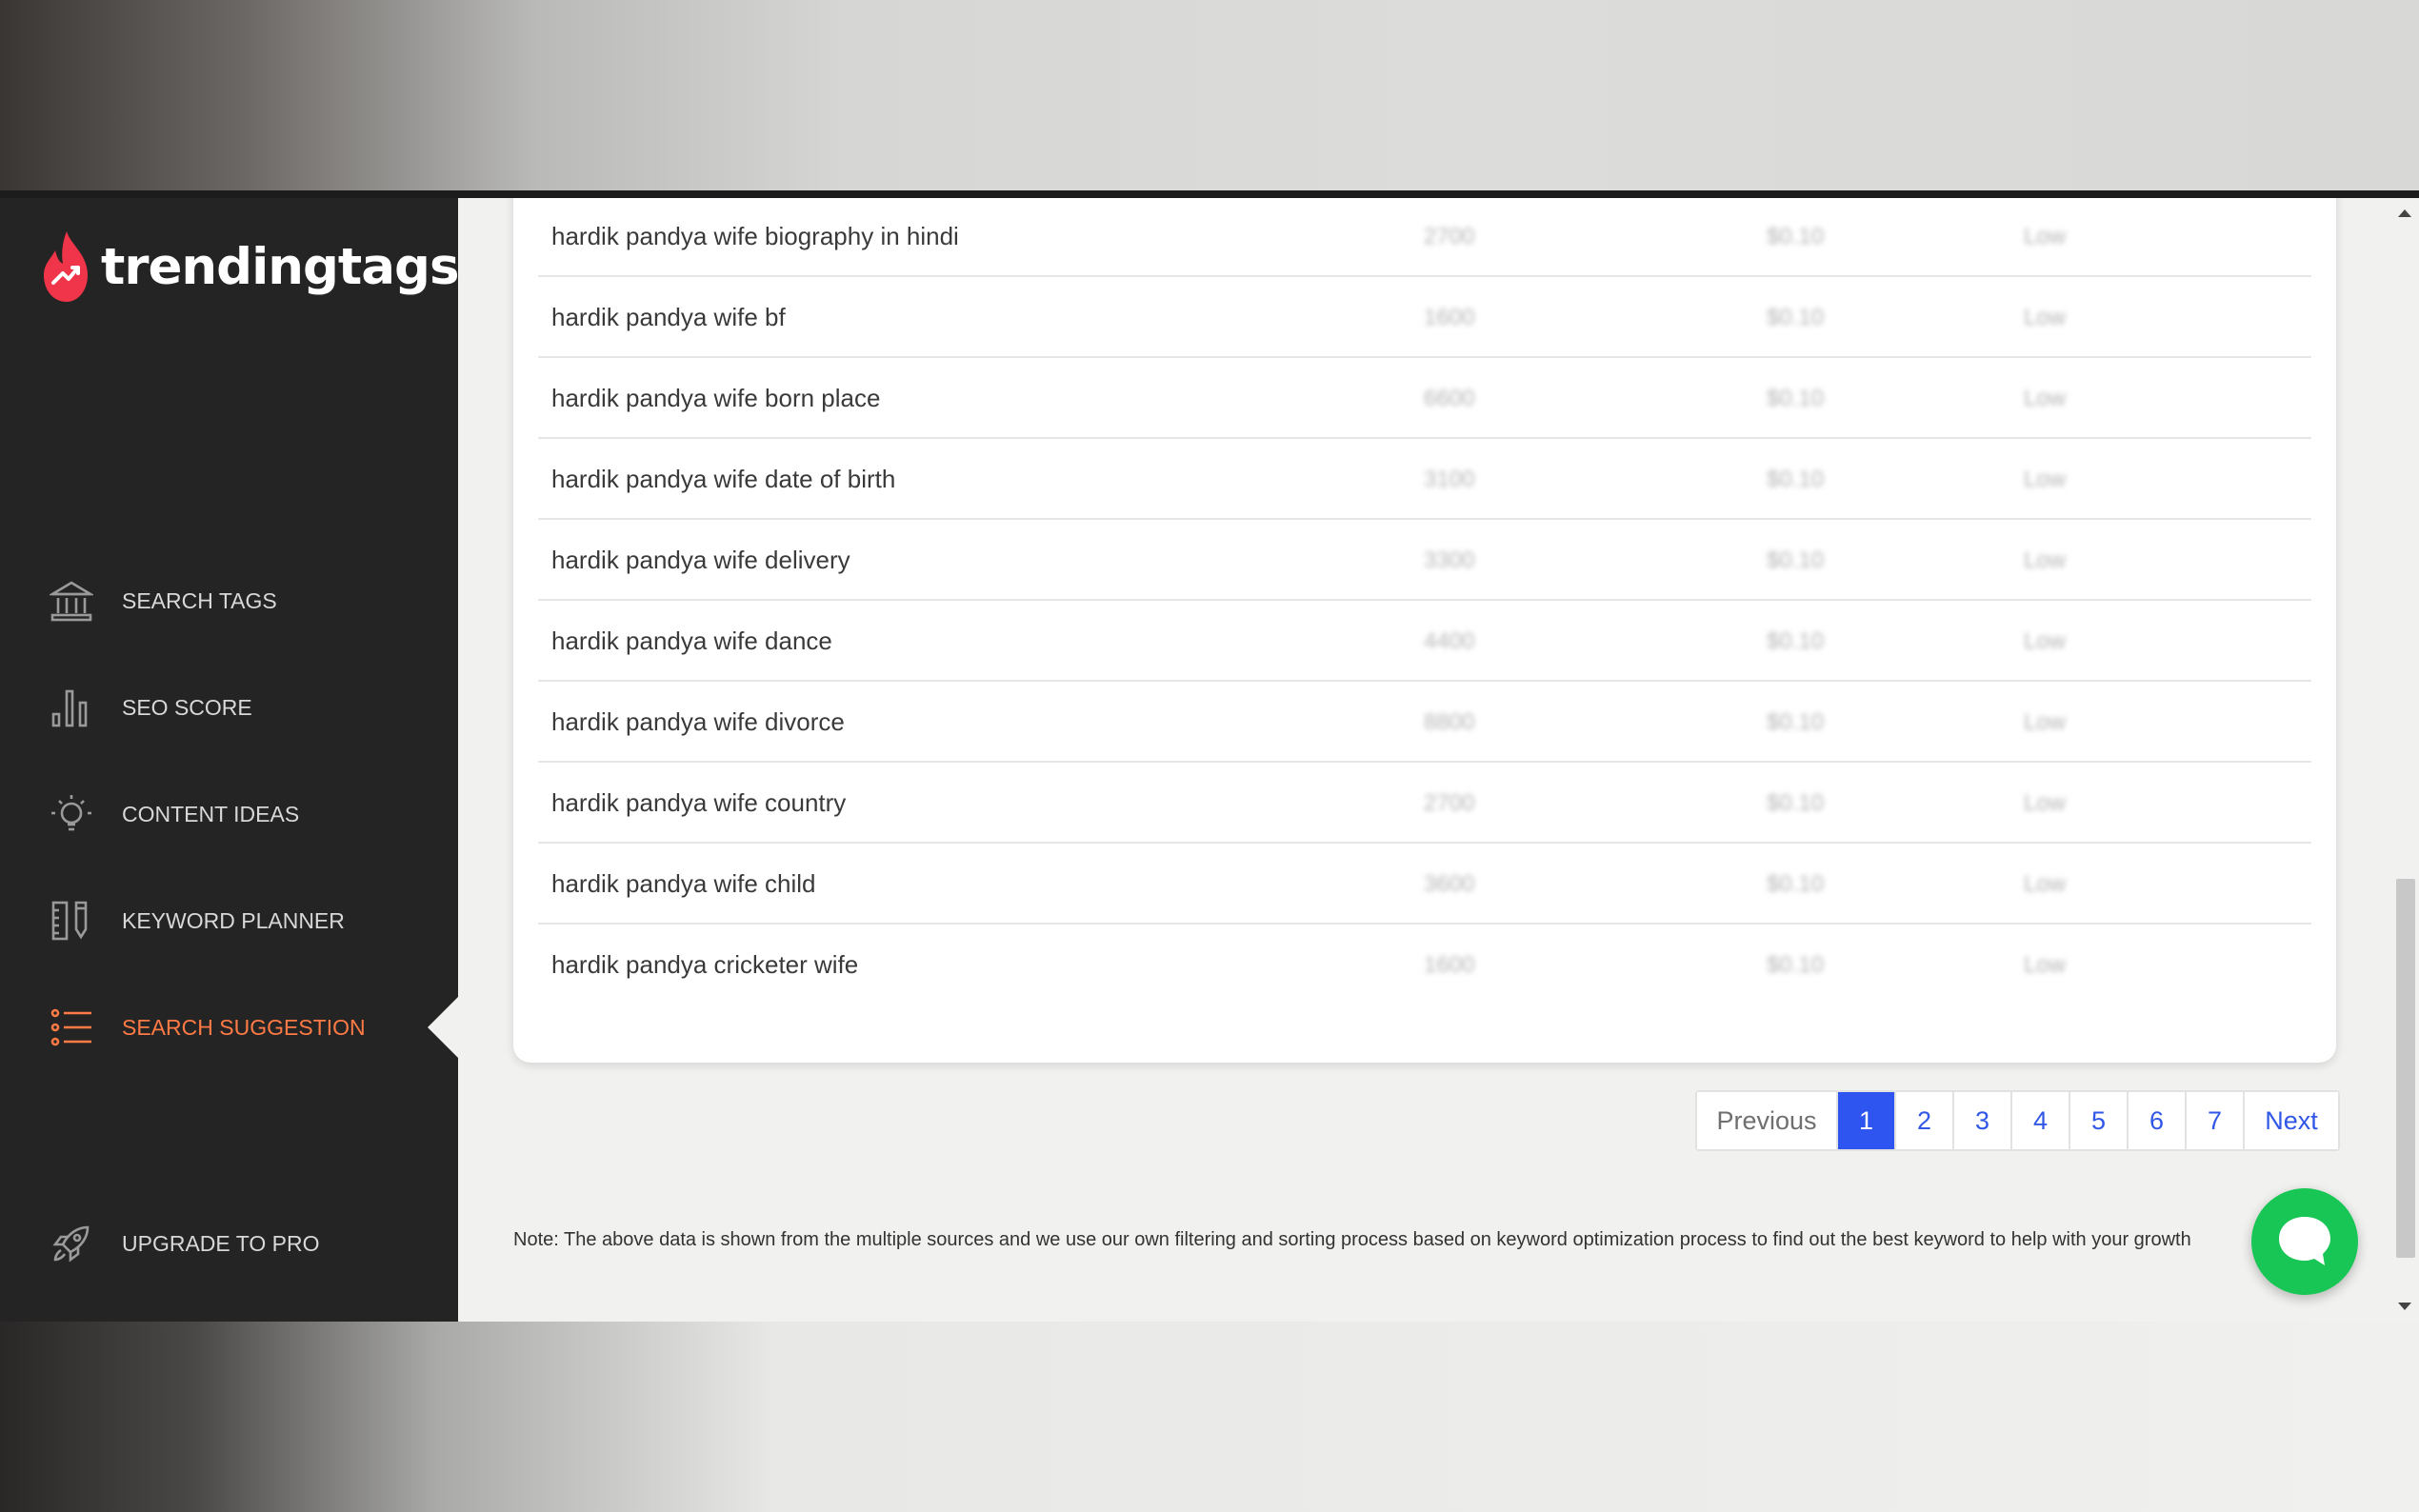 This screenshot has width=2419, height=1512. Describe the element at coordinates (443, 1027) in the screenshot. I see `active-indicator` at that location.